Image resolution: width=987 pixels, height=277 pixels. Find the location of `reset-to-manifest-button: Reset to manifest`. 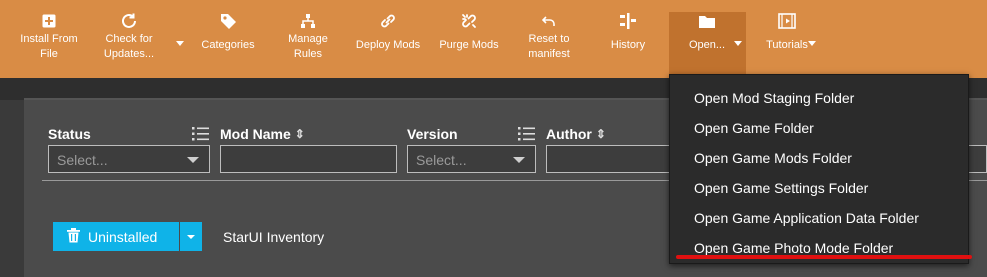

reset-to-manifest-button: Reset to manifest is located at coordinates (549, 42).